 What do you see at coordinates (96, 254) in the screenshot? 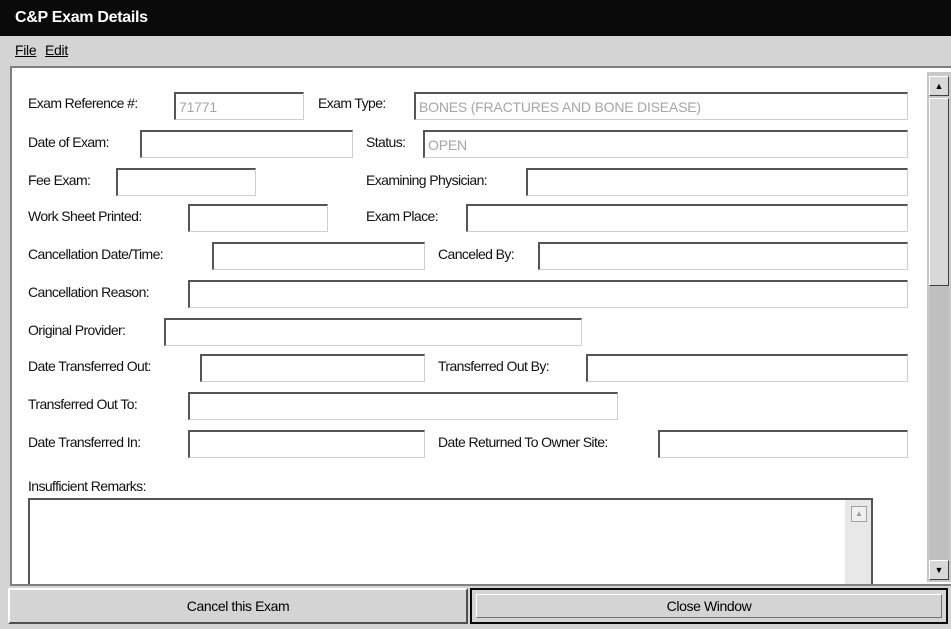
I see `cancellation-datetime-label: Cancellation Date/Time:` at bounding box center [96, 254].